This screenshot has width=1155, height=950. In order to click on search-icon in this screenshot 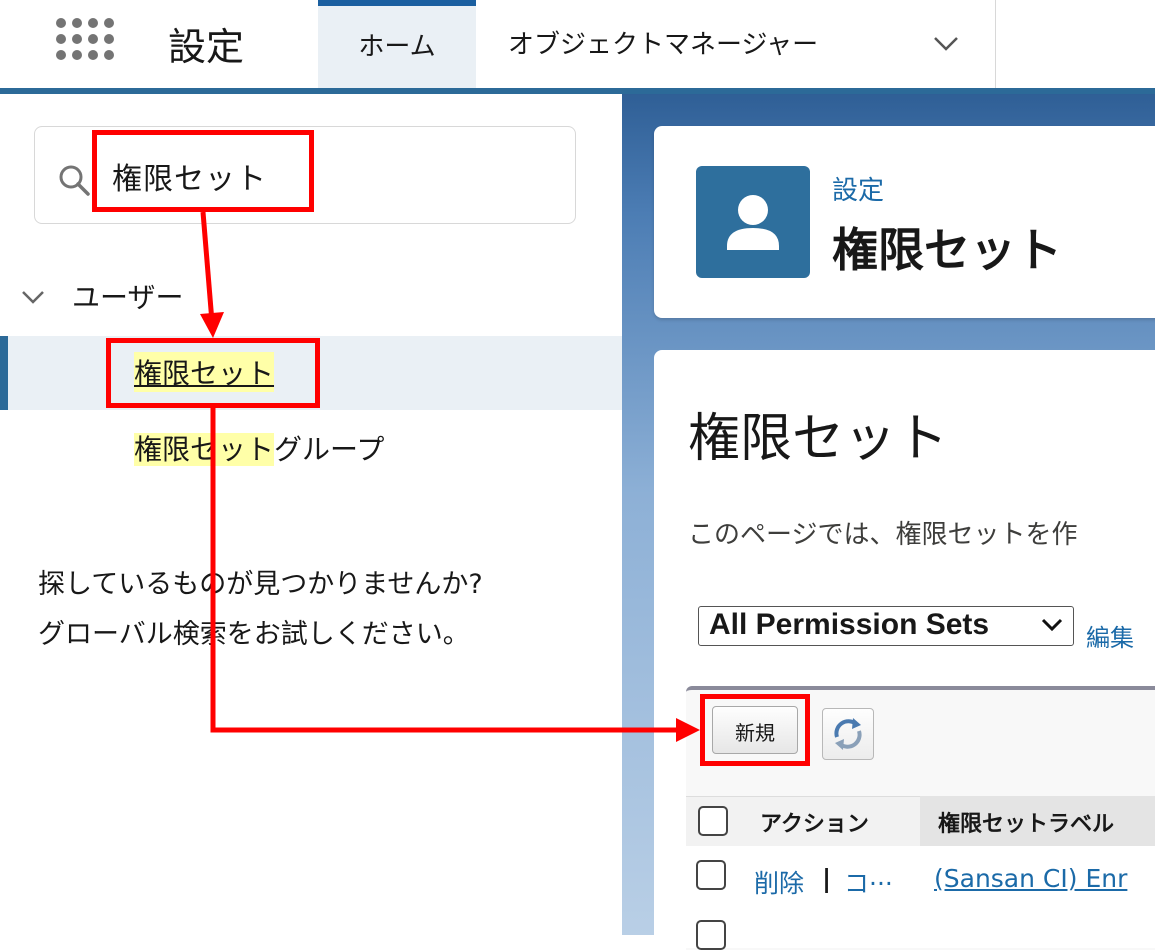, I will do `click(74, 180)`.